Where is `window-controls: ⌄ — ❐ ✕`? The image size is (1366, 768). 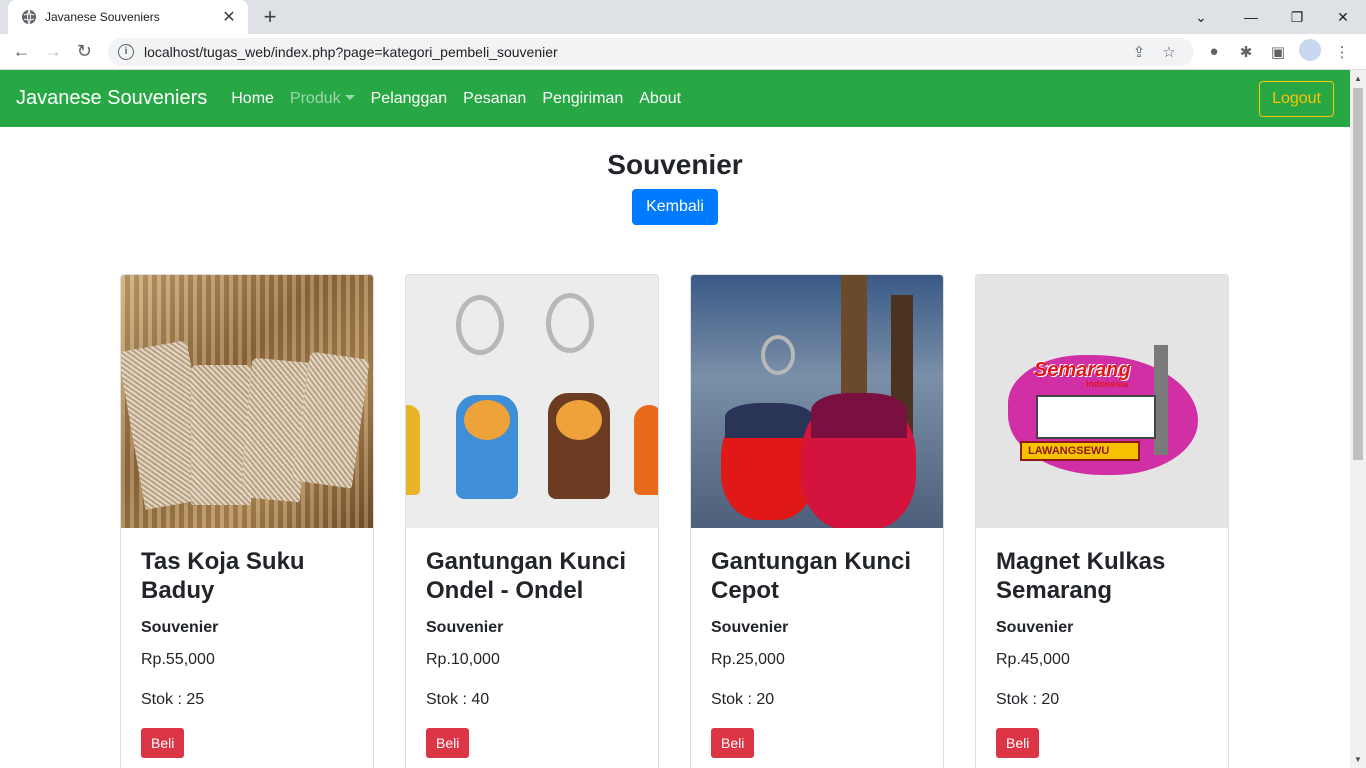 window-controls: ⌄ — ❐ ✕ is located at coordinates (1272, 17).